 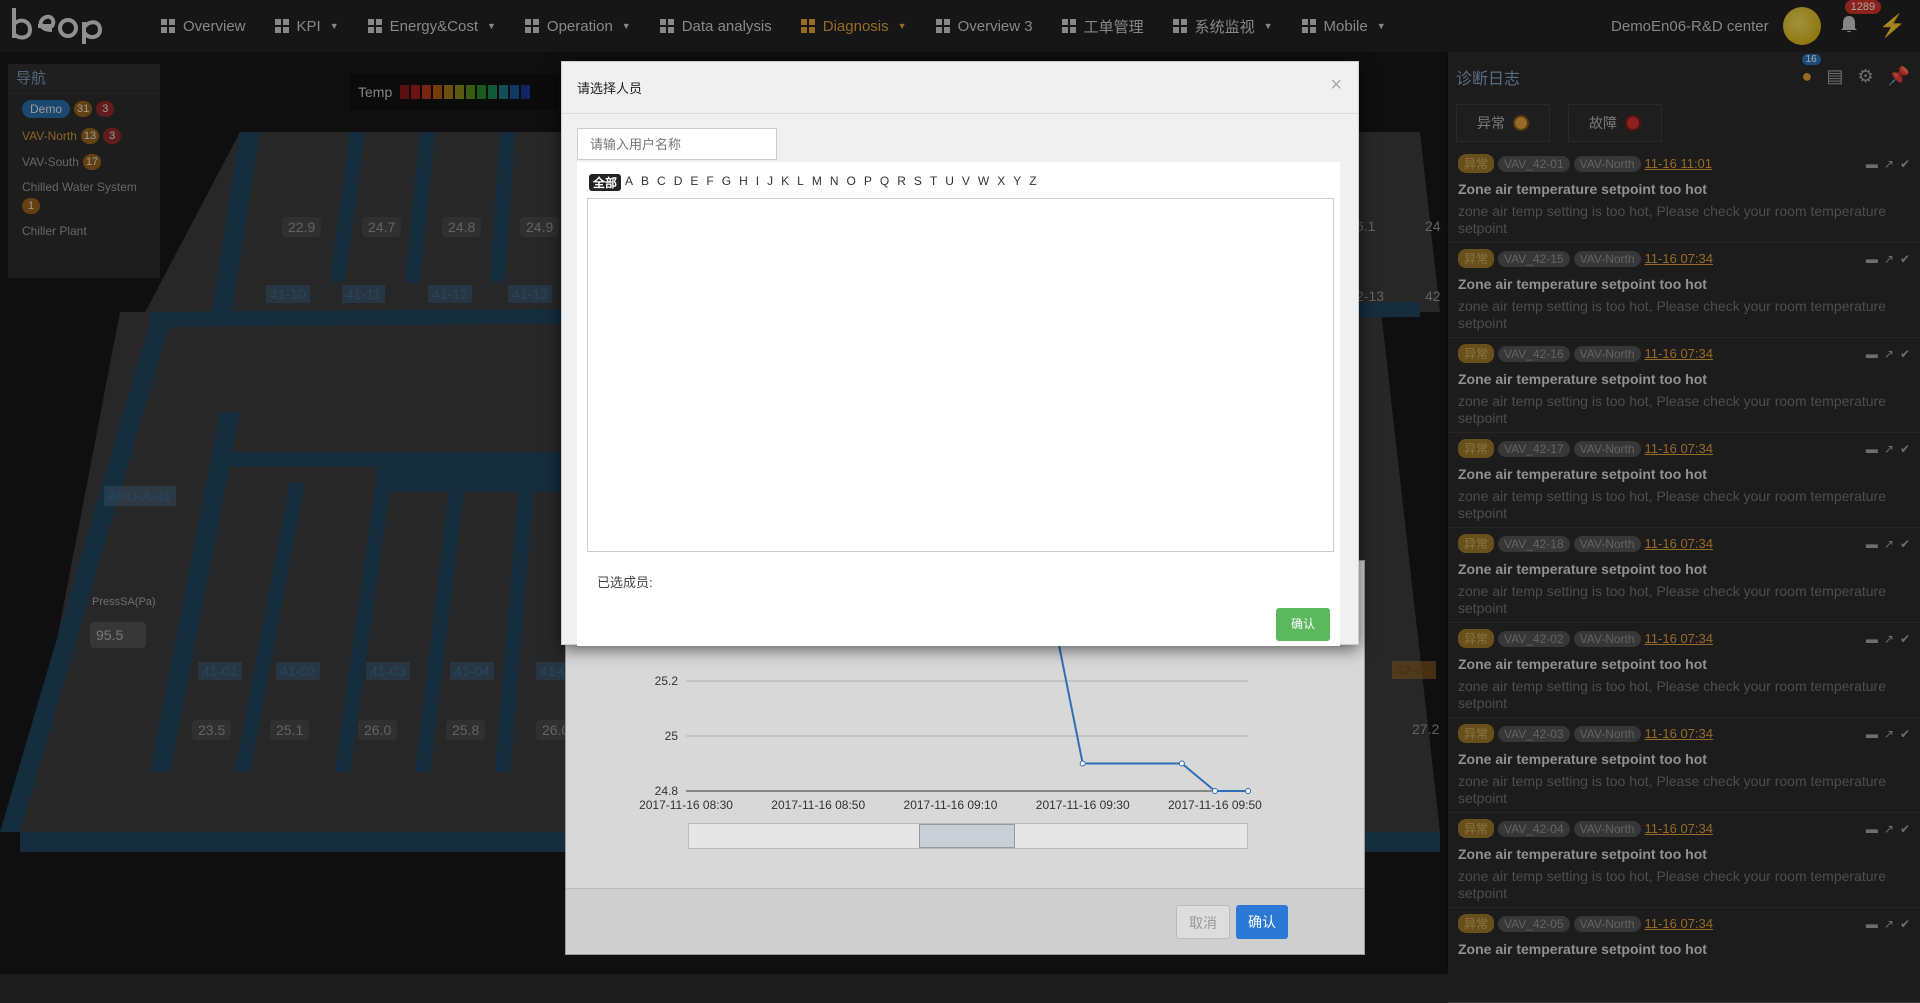 I want to click on y-tick-label: 24.8, so click(x=667, y=791).